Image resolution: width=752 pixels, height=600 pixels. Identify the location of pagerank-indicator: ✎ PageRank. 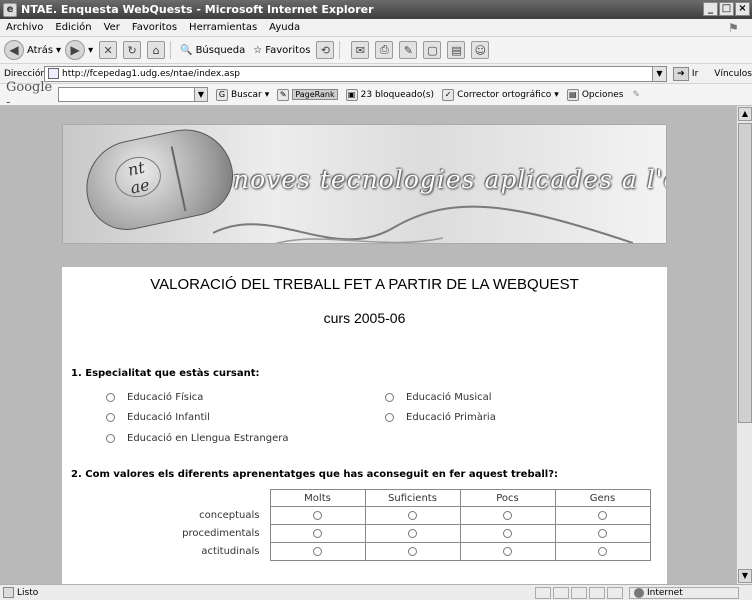
(307, 94).